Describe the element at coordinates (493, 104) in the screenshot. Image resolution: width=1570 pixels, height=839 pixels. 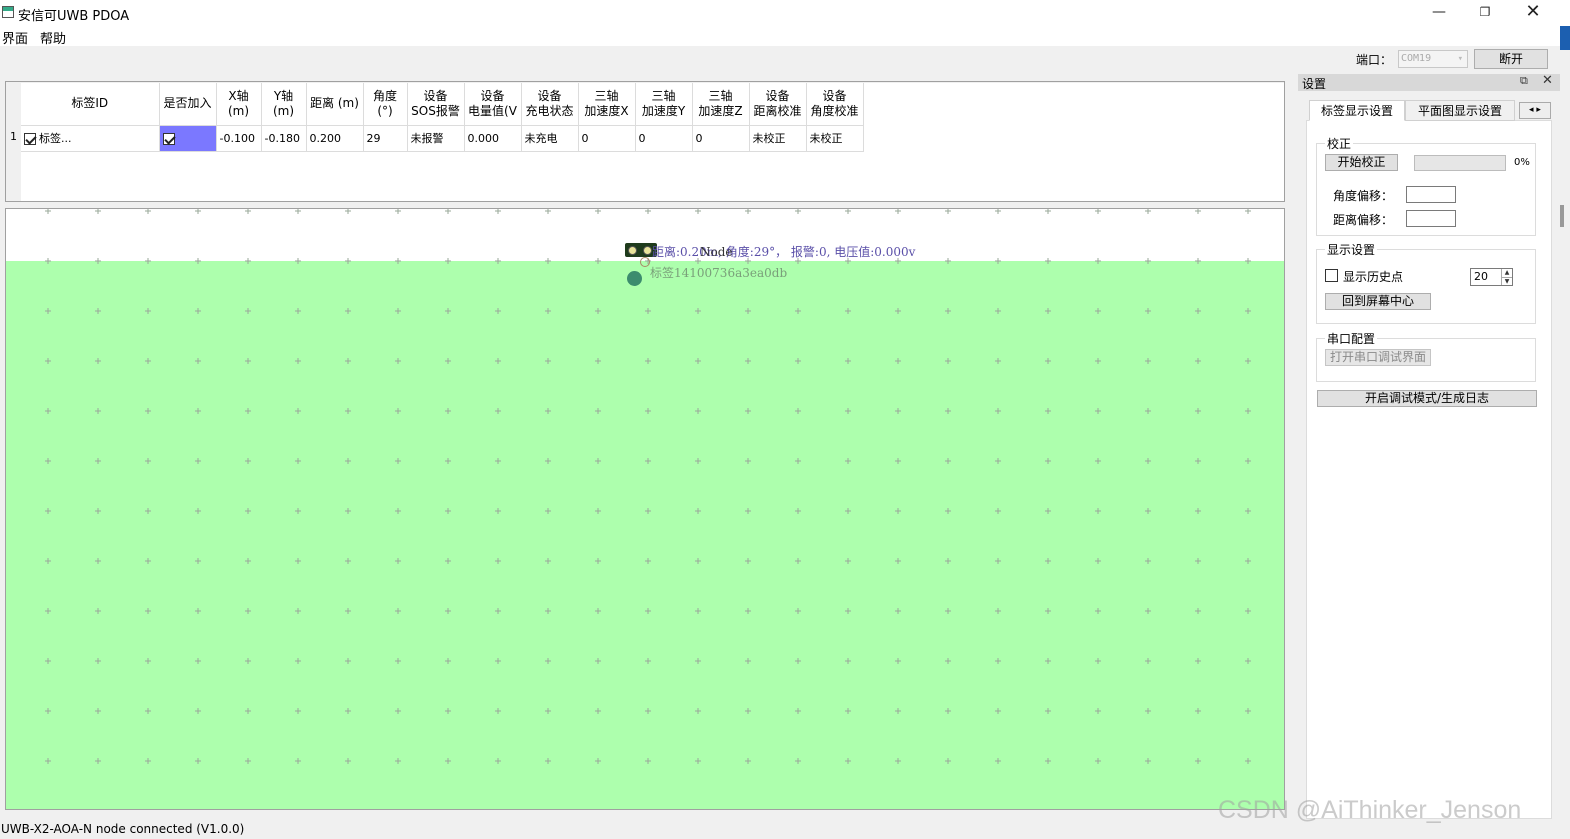
I see `column-header: 设备 电量值(V` at that location.